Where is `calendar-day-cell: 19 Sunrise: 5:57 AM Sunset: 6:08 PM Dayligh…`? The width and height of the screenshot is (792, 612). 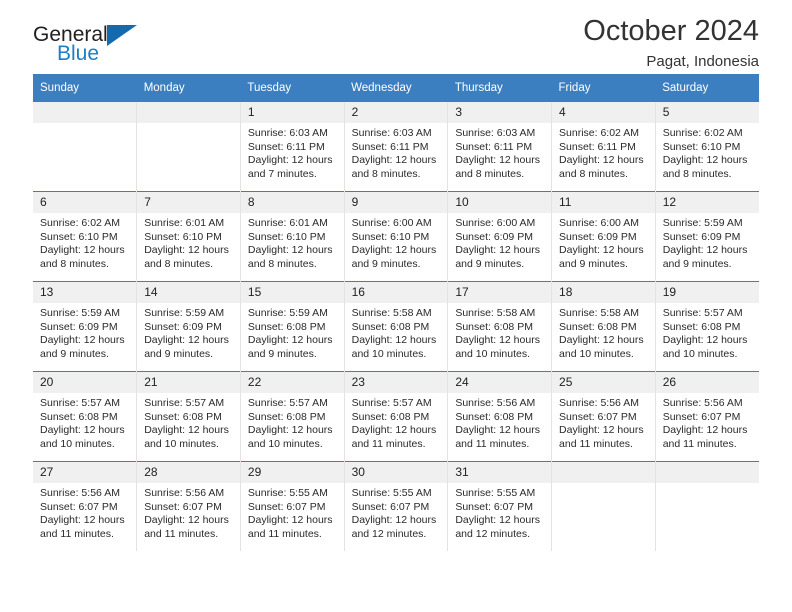 calendar-day-cell: 19 Sunrise: 5:57 AM Sunset: 6:08 PM Dayligh… is located at coordinates (706, 326).